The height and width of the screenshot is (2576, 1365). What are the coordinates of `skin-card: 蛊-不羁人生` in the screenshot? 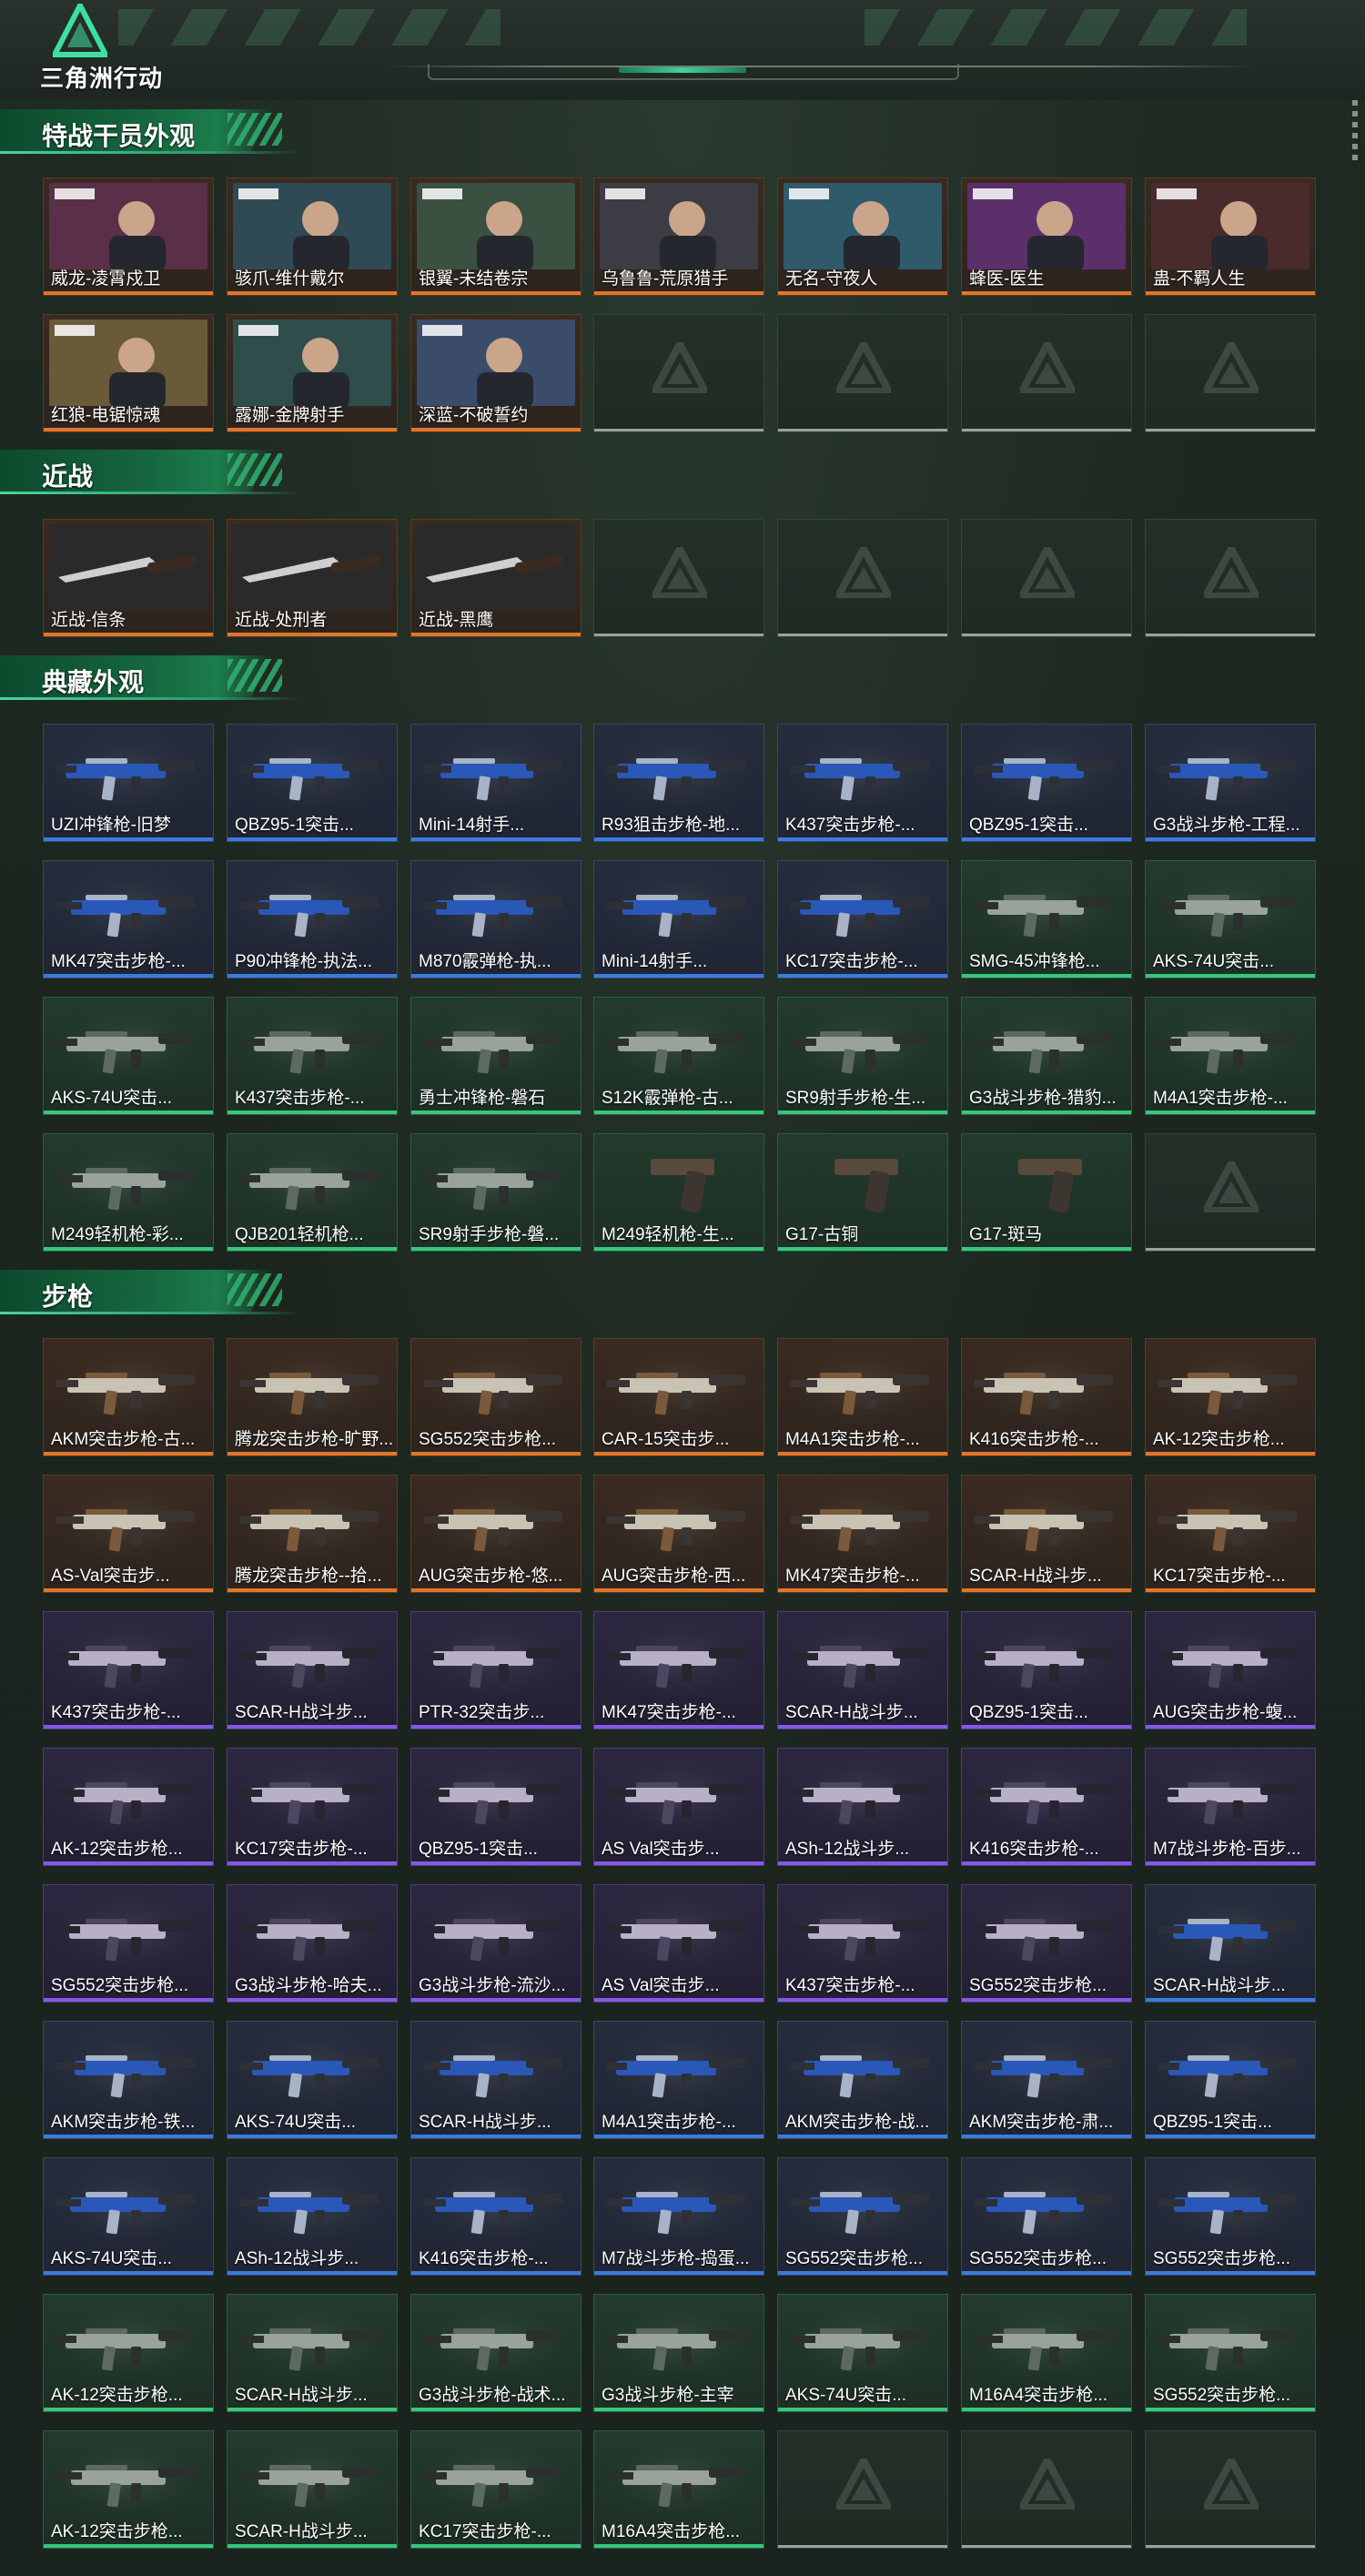 It's located at (1230, 236).